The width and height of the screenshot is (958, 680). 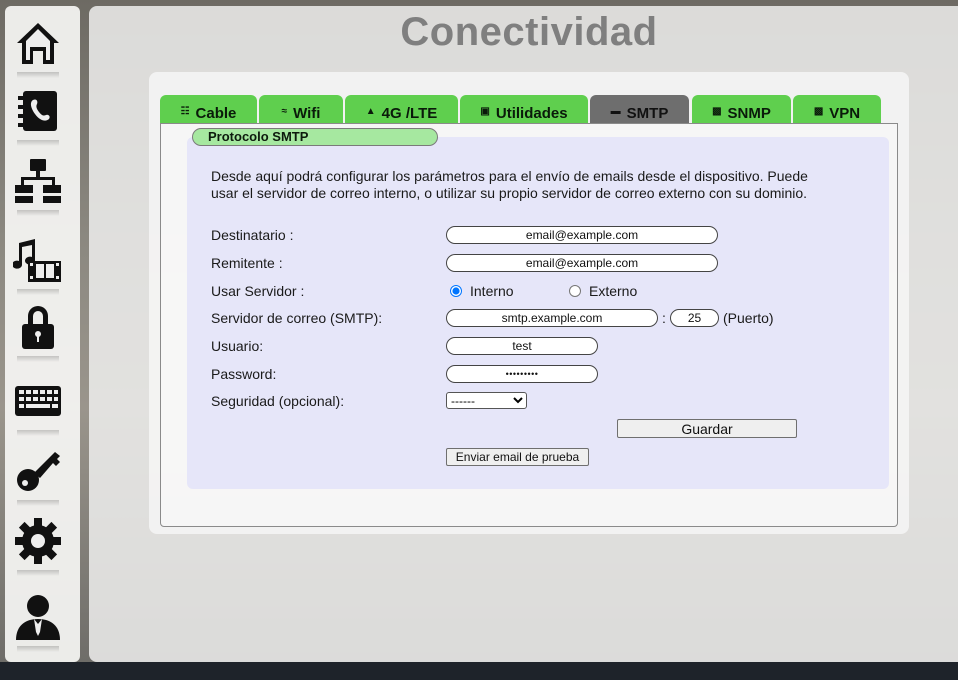 What do you see at coordinates (522, 374) in the screenshot?
I see `password-input` at bounding box center [522, 374].